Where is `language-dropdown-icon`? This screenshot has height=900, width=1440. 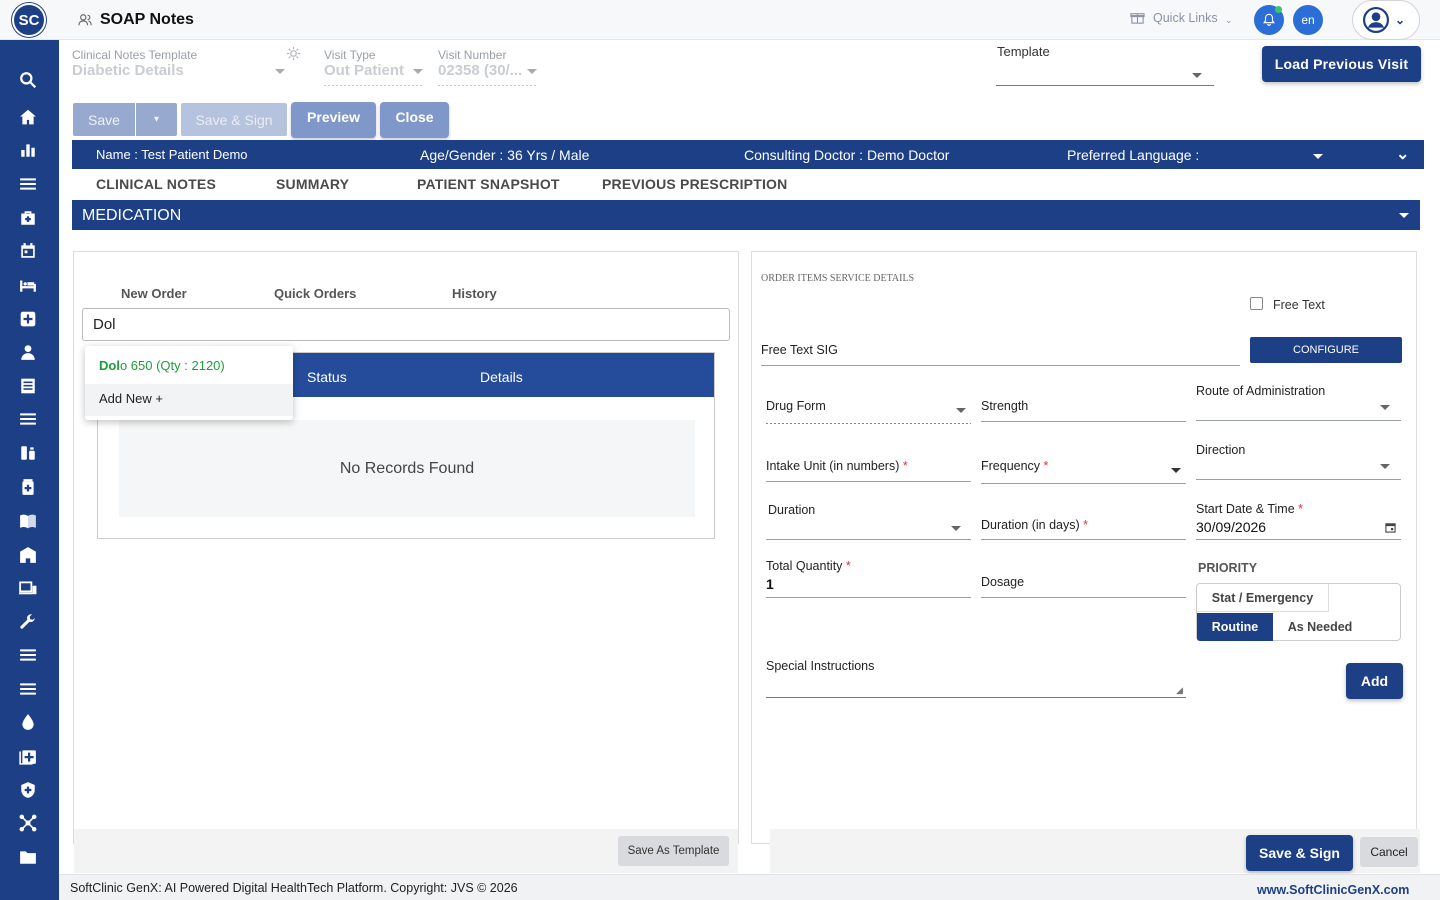
language-dropdown-icon is located at coordinates (1318, 156).